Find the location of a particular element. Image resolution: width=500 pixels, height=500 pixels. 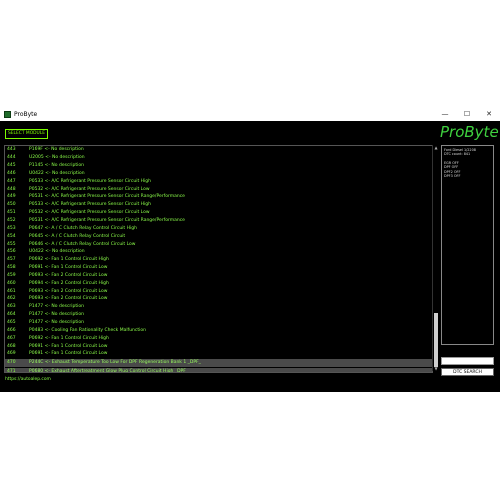

dtc-row: 465 P1477 <- No description is located at coordinates (218, 323).